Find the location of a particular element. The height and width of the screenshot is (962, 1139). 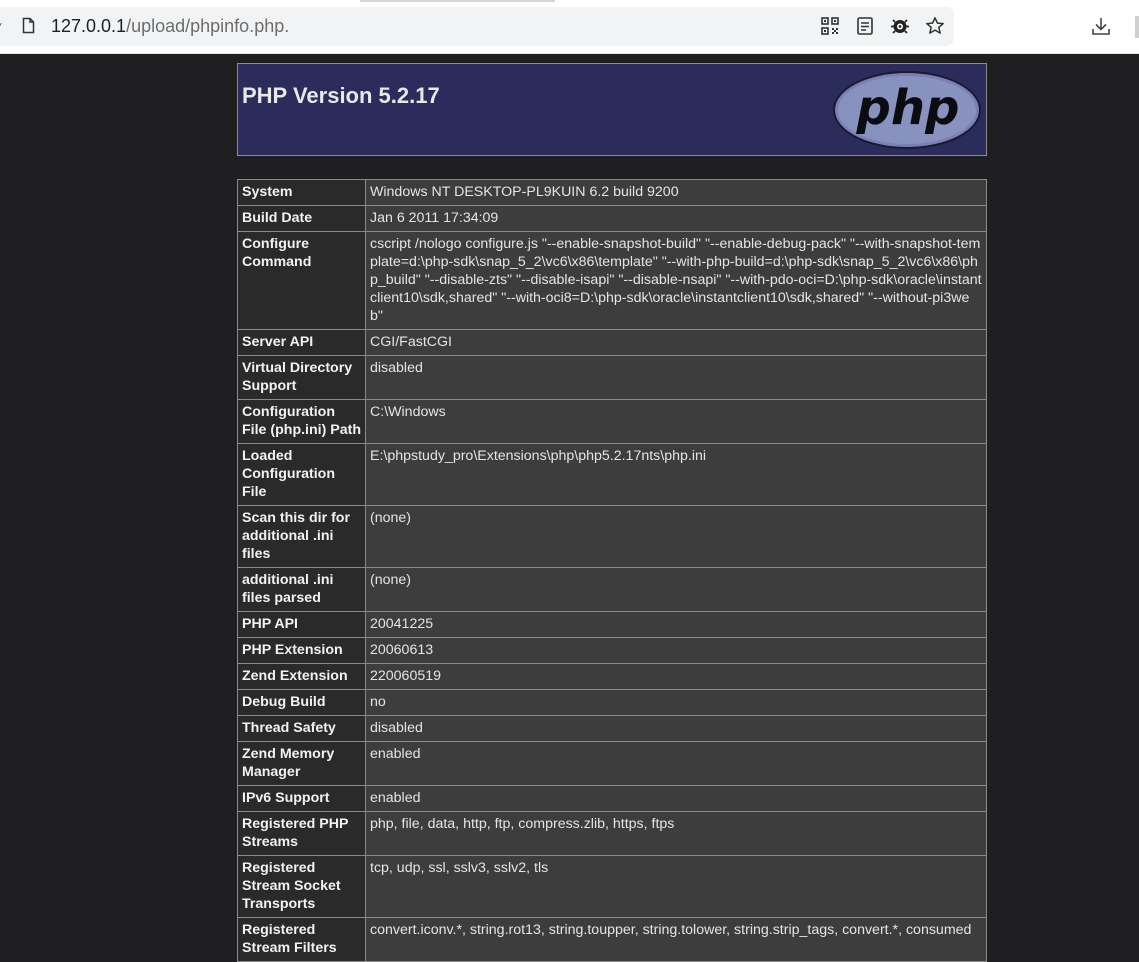

php-version-header: PHP Version 5.2.17 php is located at coordinates (612, 109).